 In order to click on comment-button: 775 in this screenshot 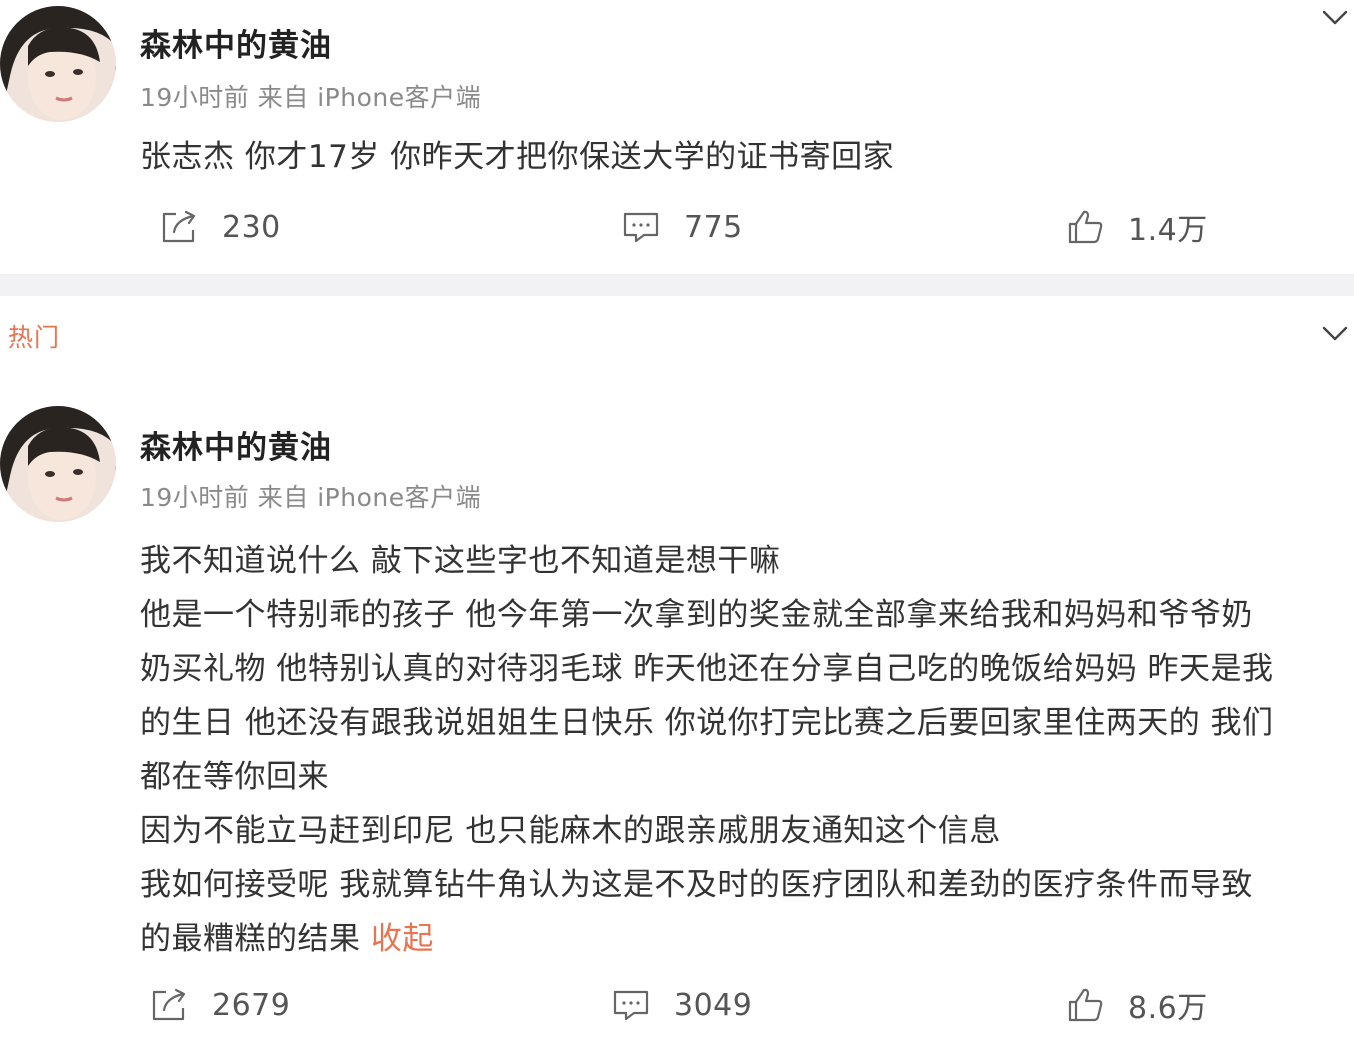, I will do `click(682, 227)`.